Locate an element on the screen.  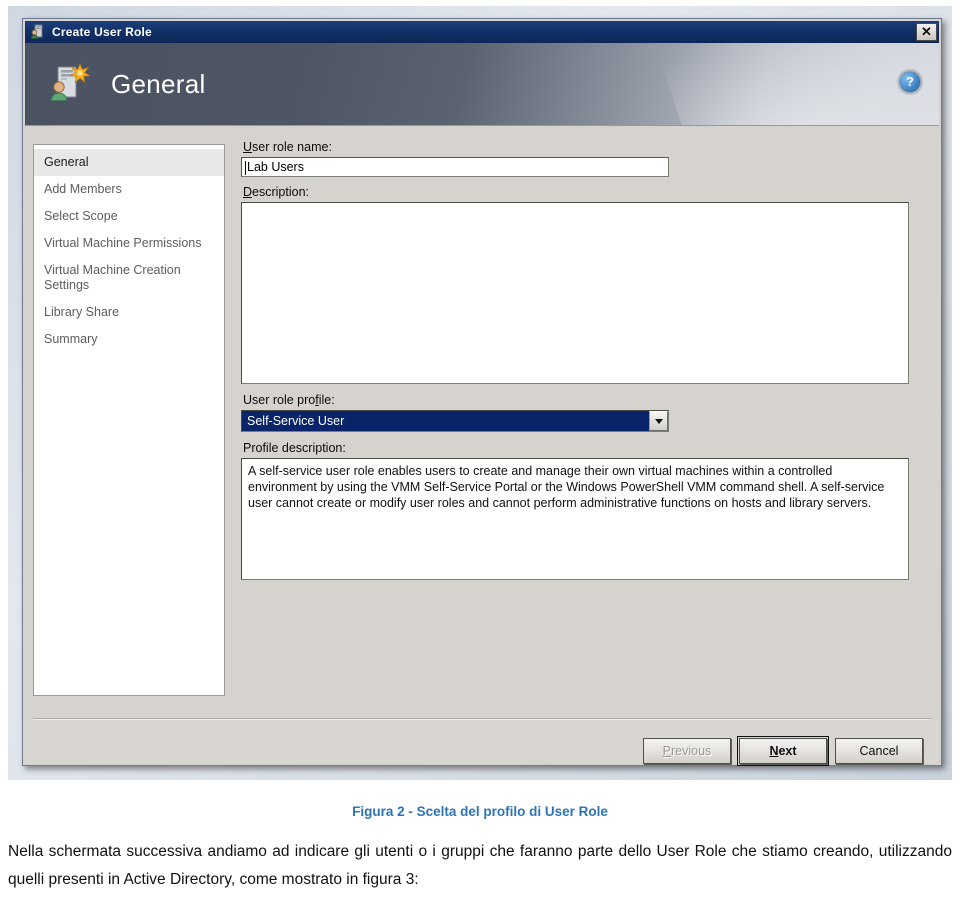
description-label: Description: is located at coordinates (586, 192).